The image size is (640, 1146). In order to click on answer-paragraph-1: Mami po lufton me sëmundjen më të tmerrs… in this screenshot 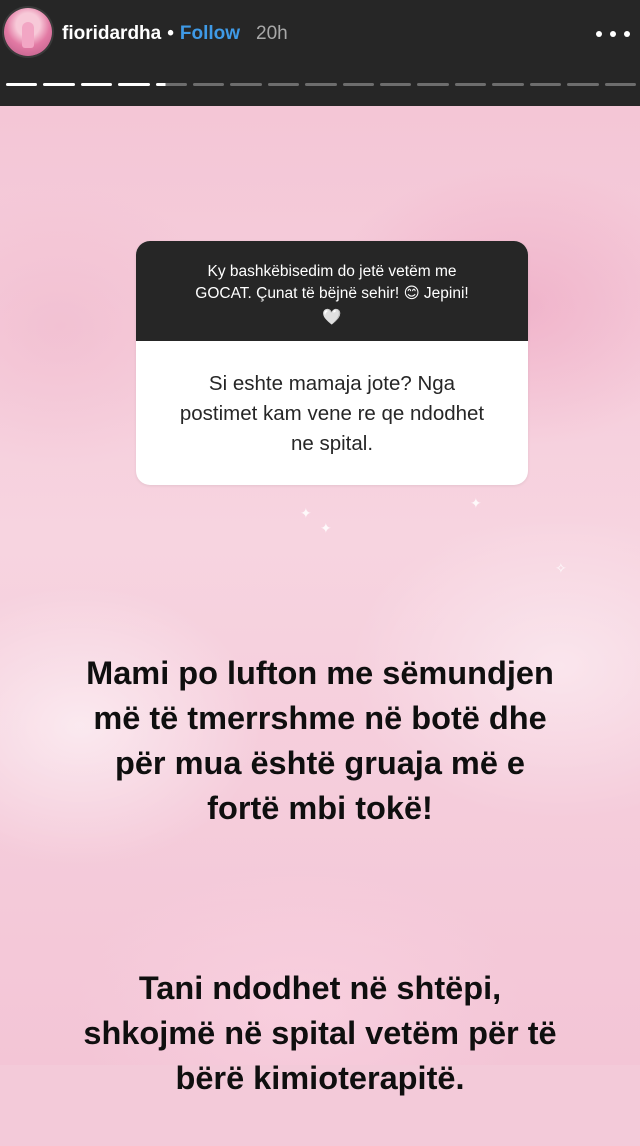, I will do `click(320, 740)`.